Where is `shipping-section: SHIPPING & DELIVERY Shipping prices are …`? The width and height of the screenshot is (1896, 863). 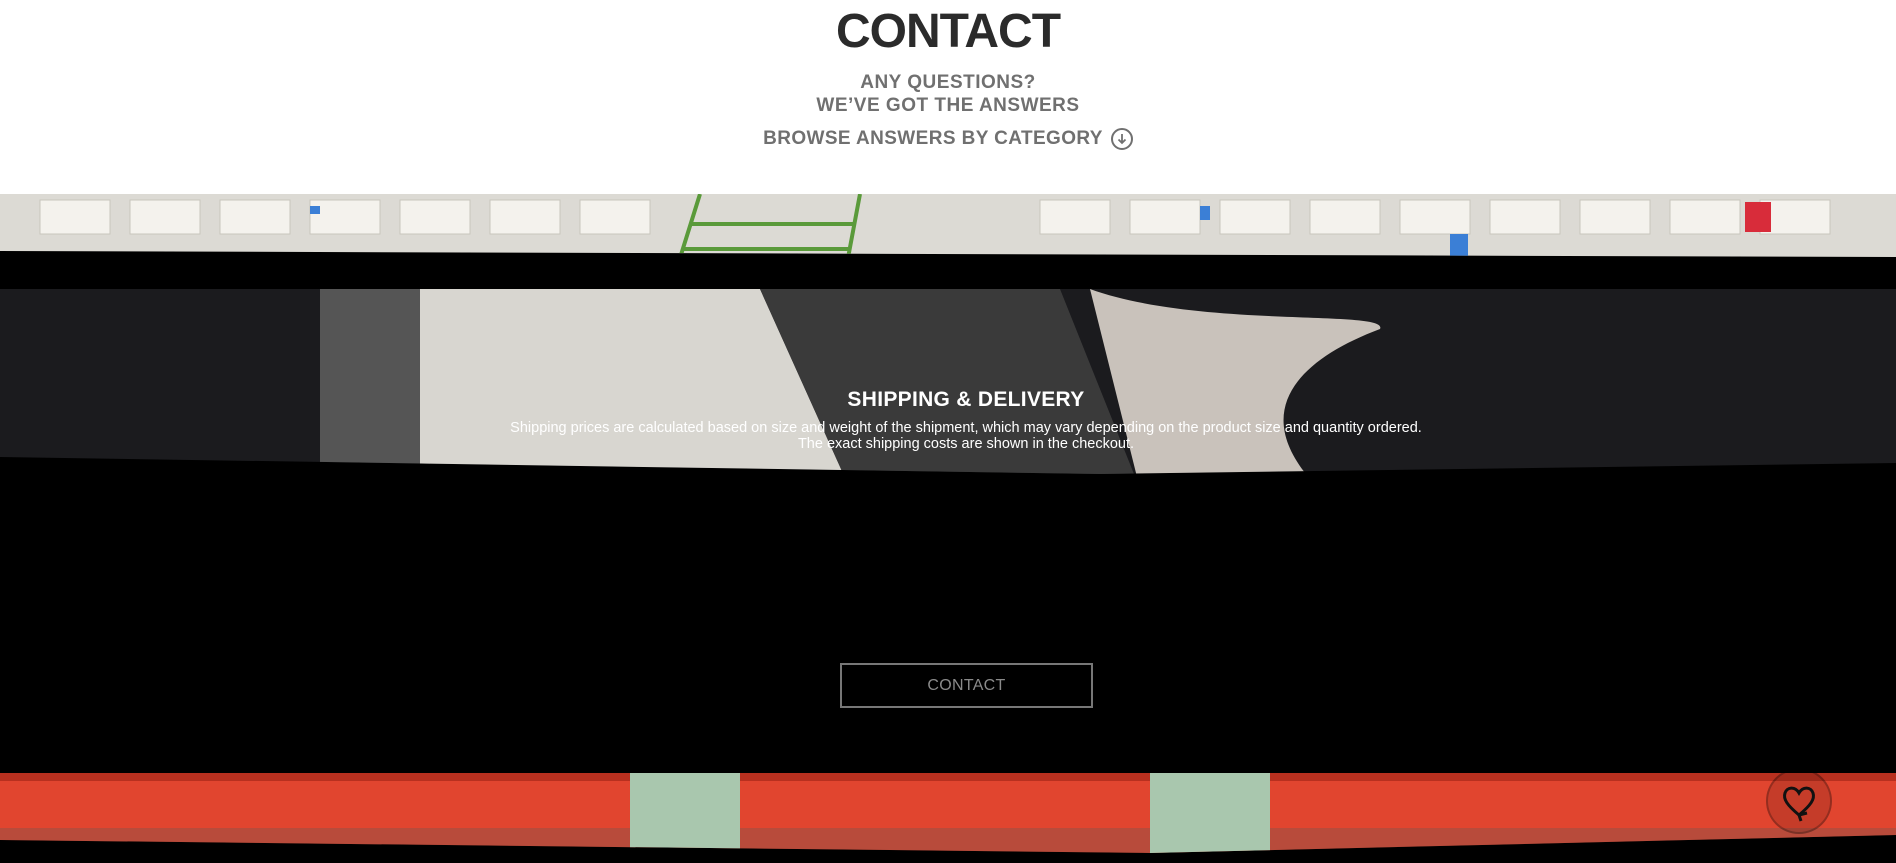 shipping-section: SHIPPING & DELIVERY Shipping prices are … is located at coordinates (948, 420).